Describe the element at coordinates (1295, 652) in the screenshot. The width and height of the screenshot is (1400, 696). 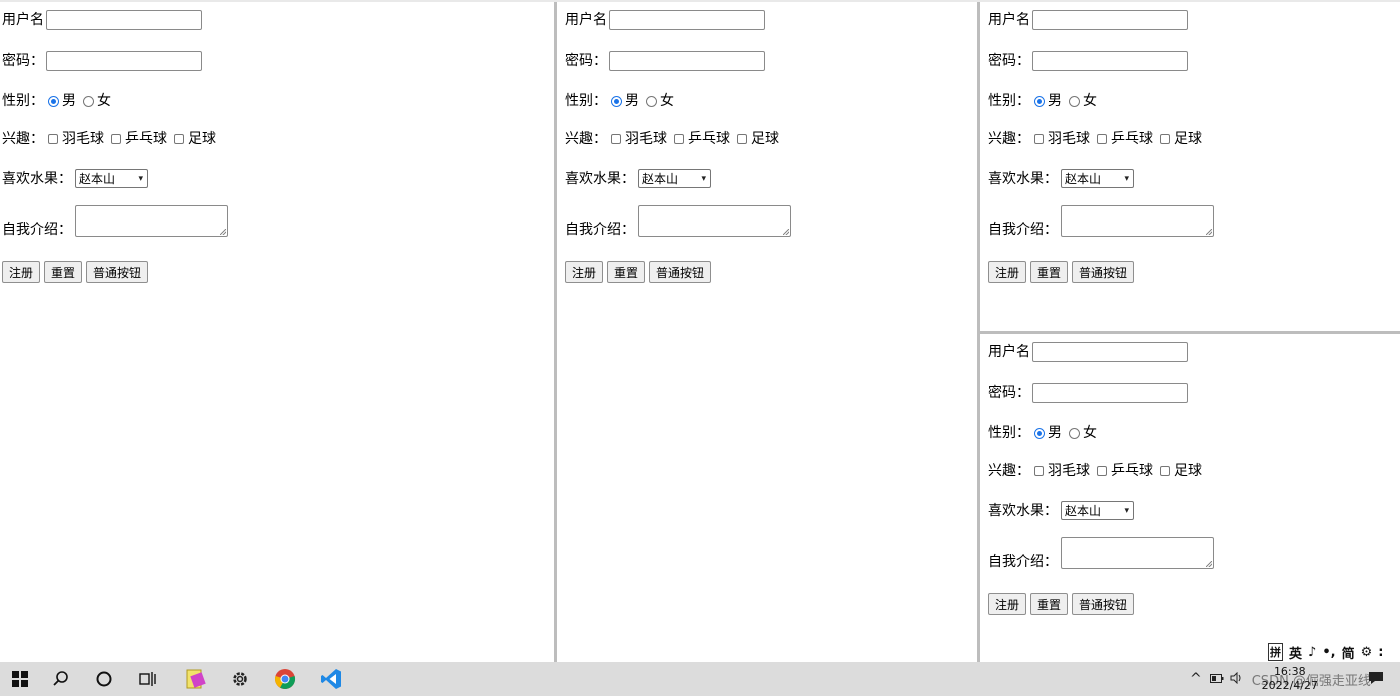
I see `ime-english-icon: 英` at that location.